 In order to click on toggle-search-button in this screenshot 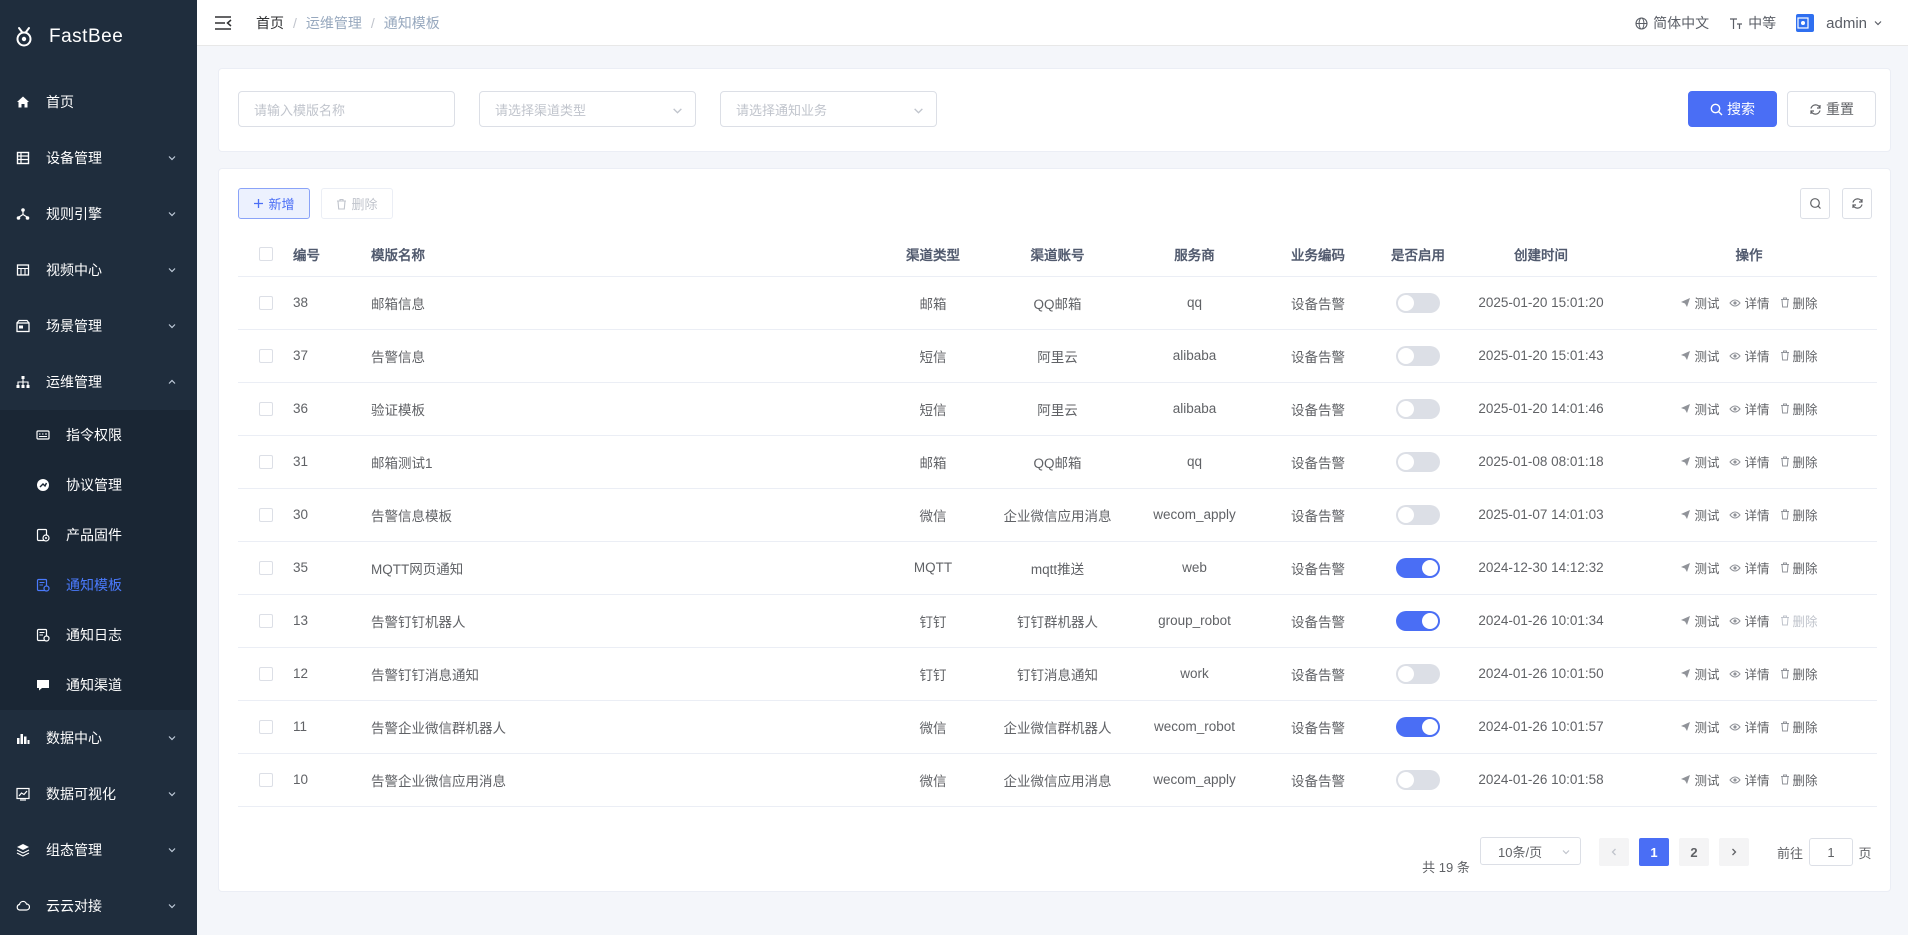, I will do `click(1815, 203)`.